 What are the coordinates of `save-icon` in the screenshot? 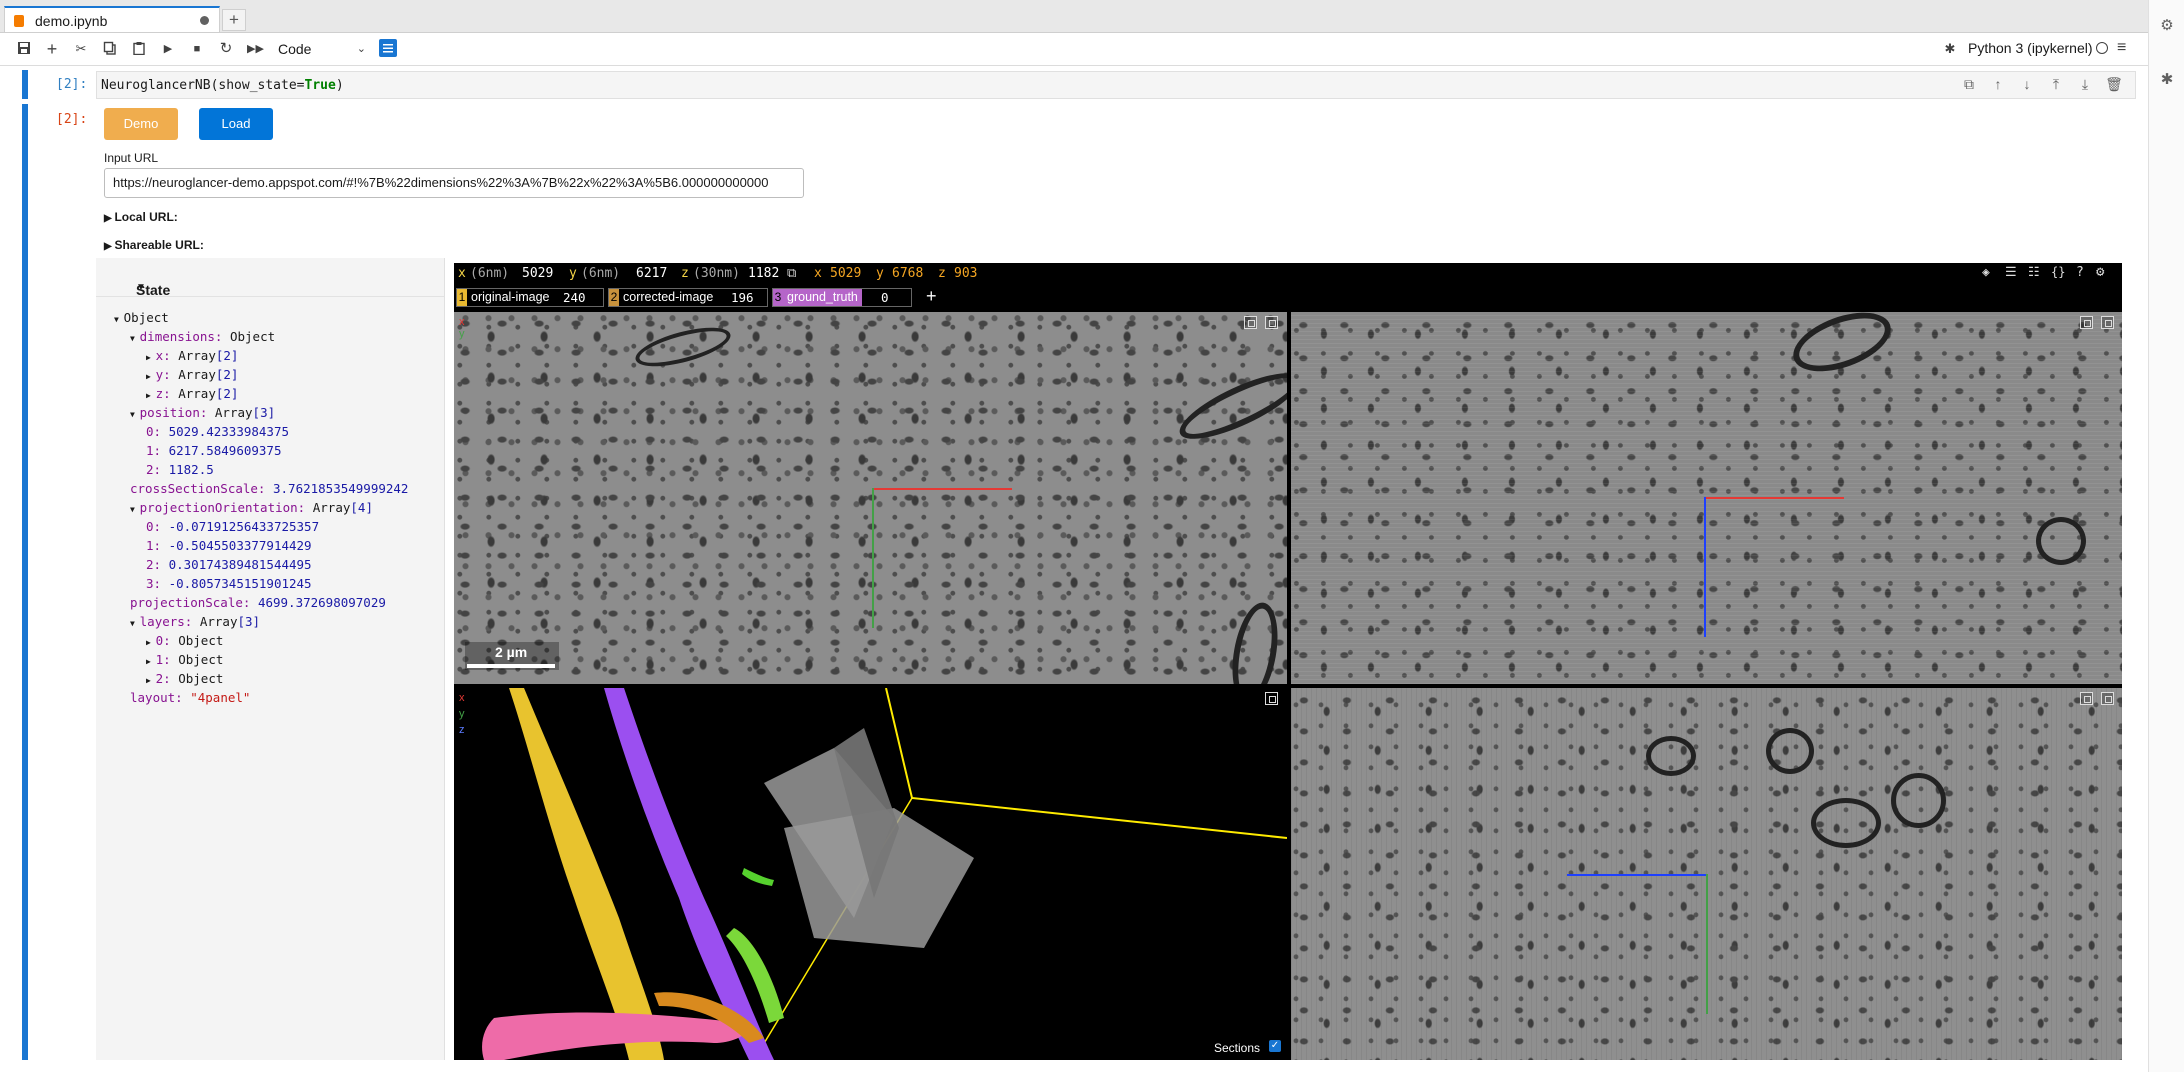 It's located at (24, 49).